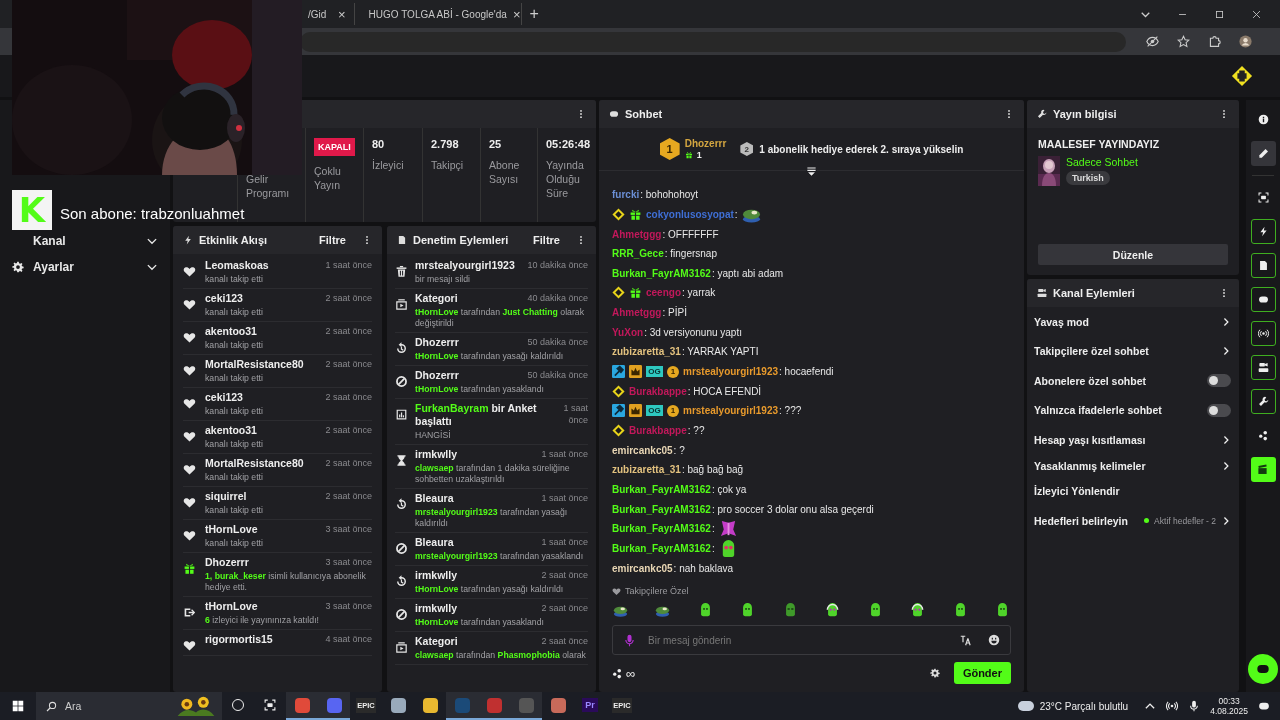 This screenshot has height=720, width=1280. Describe the element at coordinates (1242, 76) in the screenshot. I see `diamond-logo-icon` at that location.